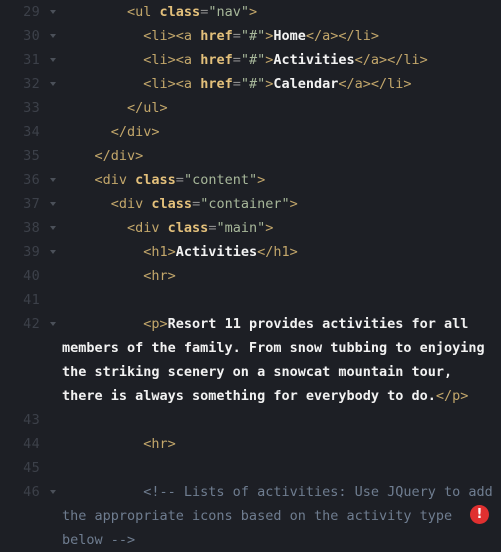 The height and width of the screenshot is (552, 501). I want to click on line-gutter: 38, so click(31, 228).